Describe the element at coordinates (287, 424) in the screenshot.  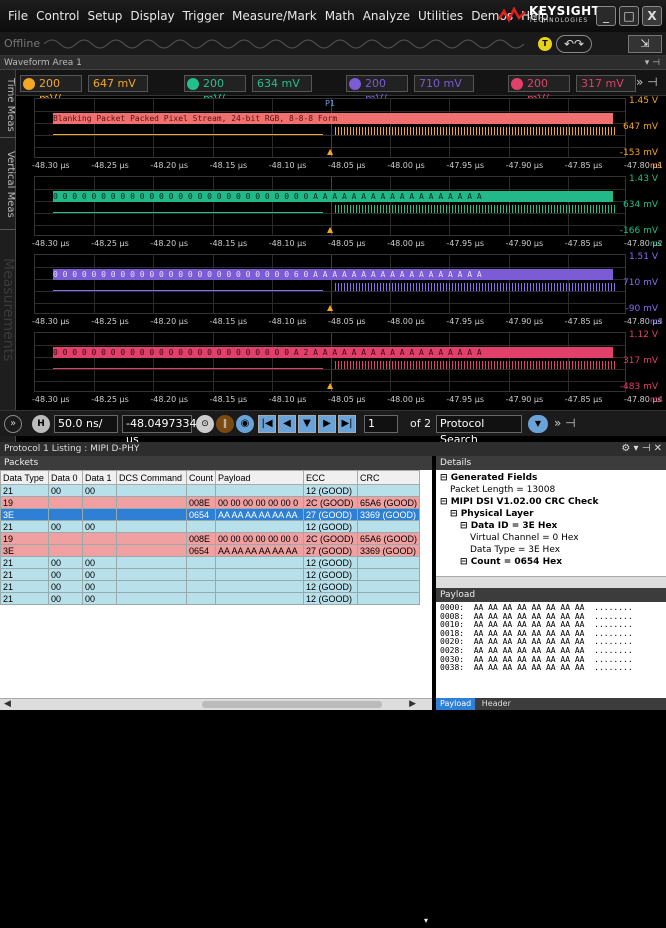
I see `previous-icon: ◀` at that location.